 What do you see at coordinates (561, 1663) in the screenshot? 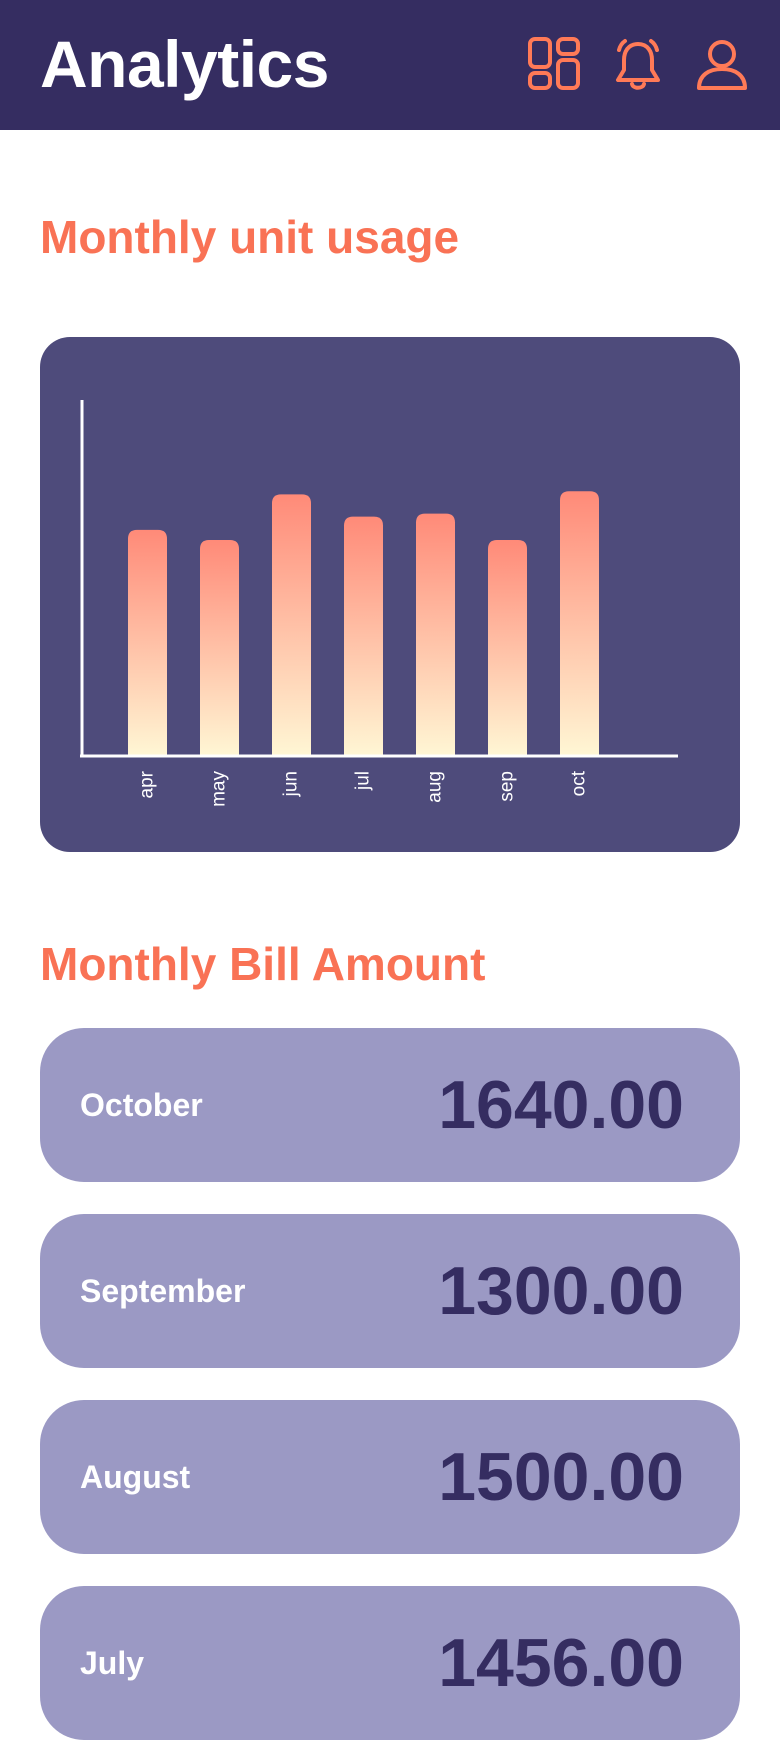
I see `bill-amount-value: 1456.00` at bounding box center [561, 1663].